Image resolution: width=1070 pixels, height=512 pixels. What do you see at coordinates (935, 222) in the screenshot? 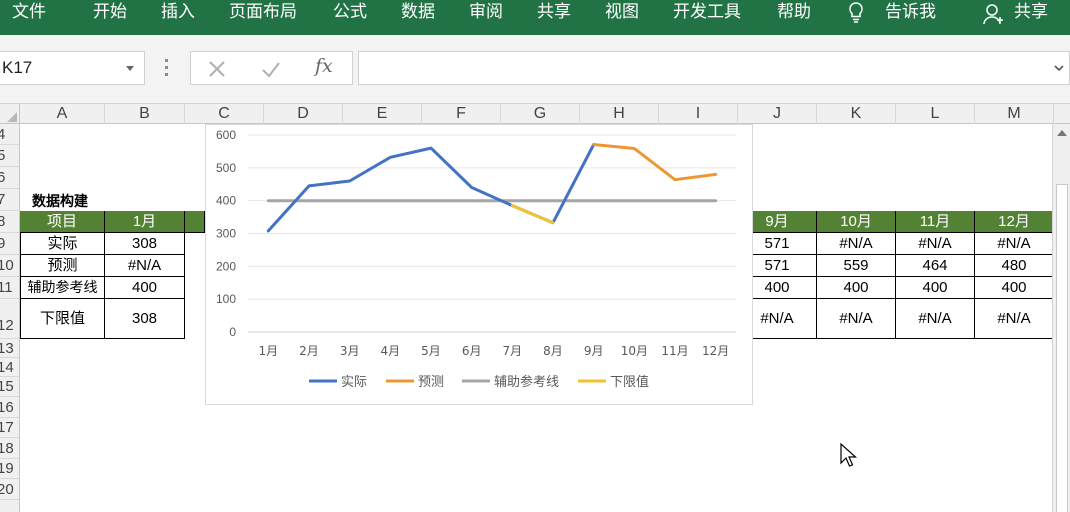
I see `header-cell: 11月` at bounding box center [935, 222].